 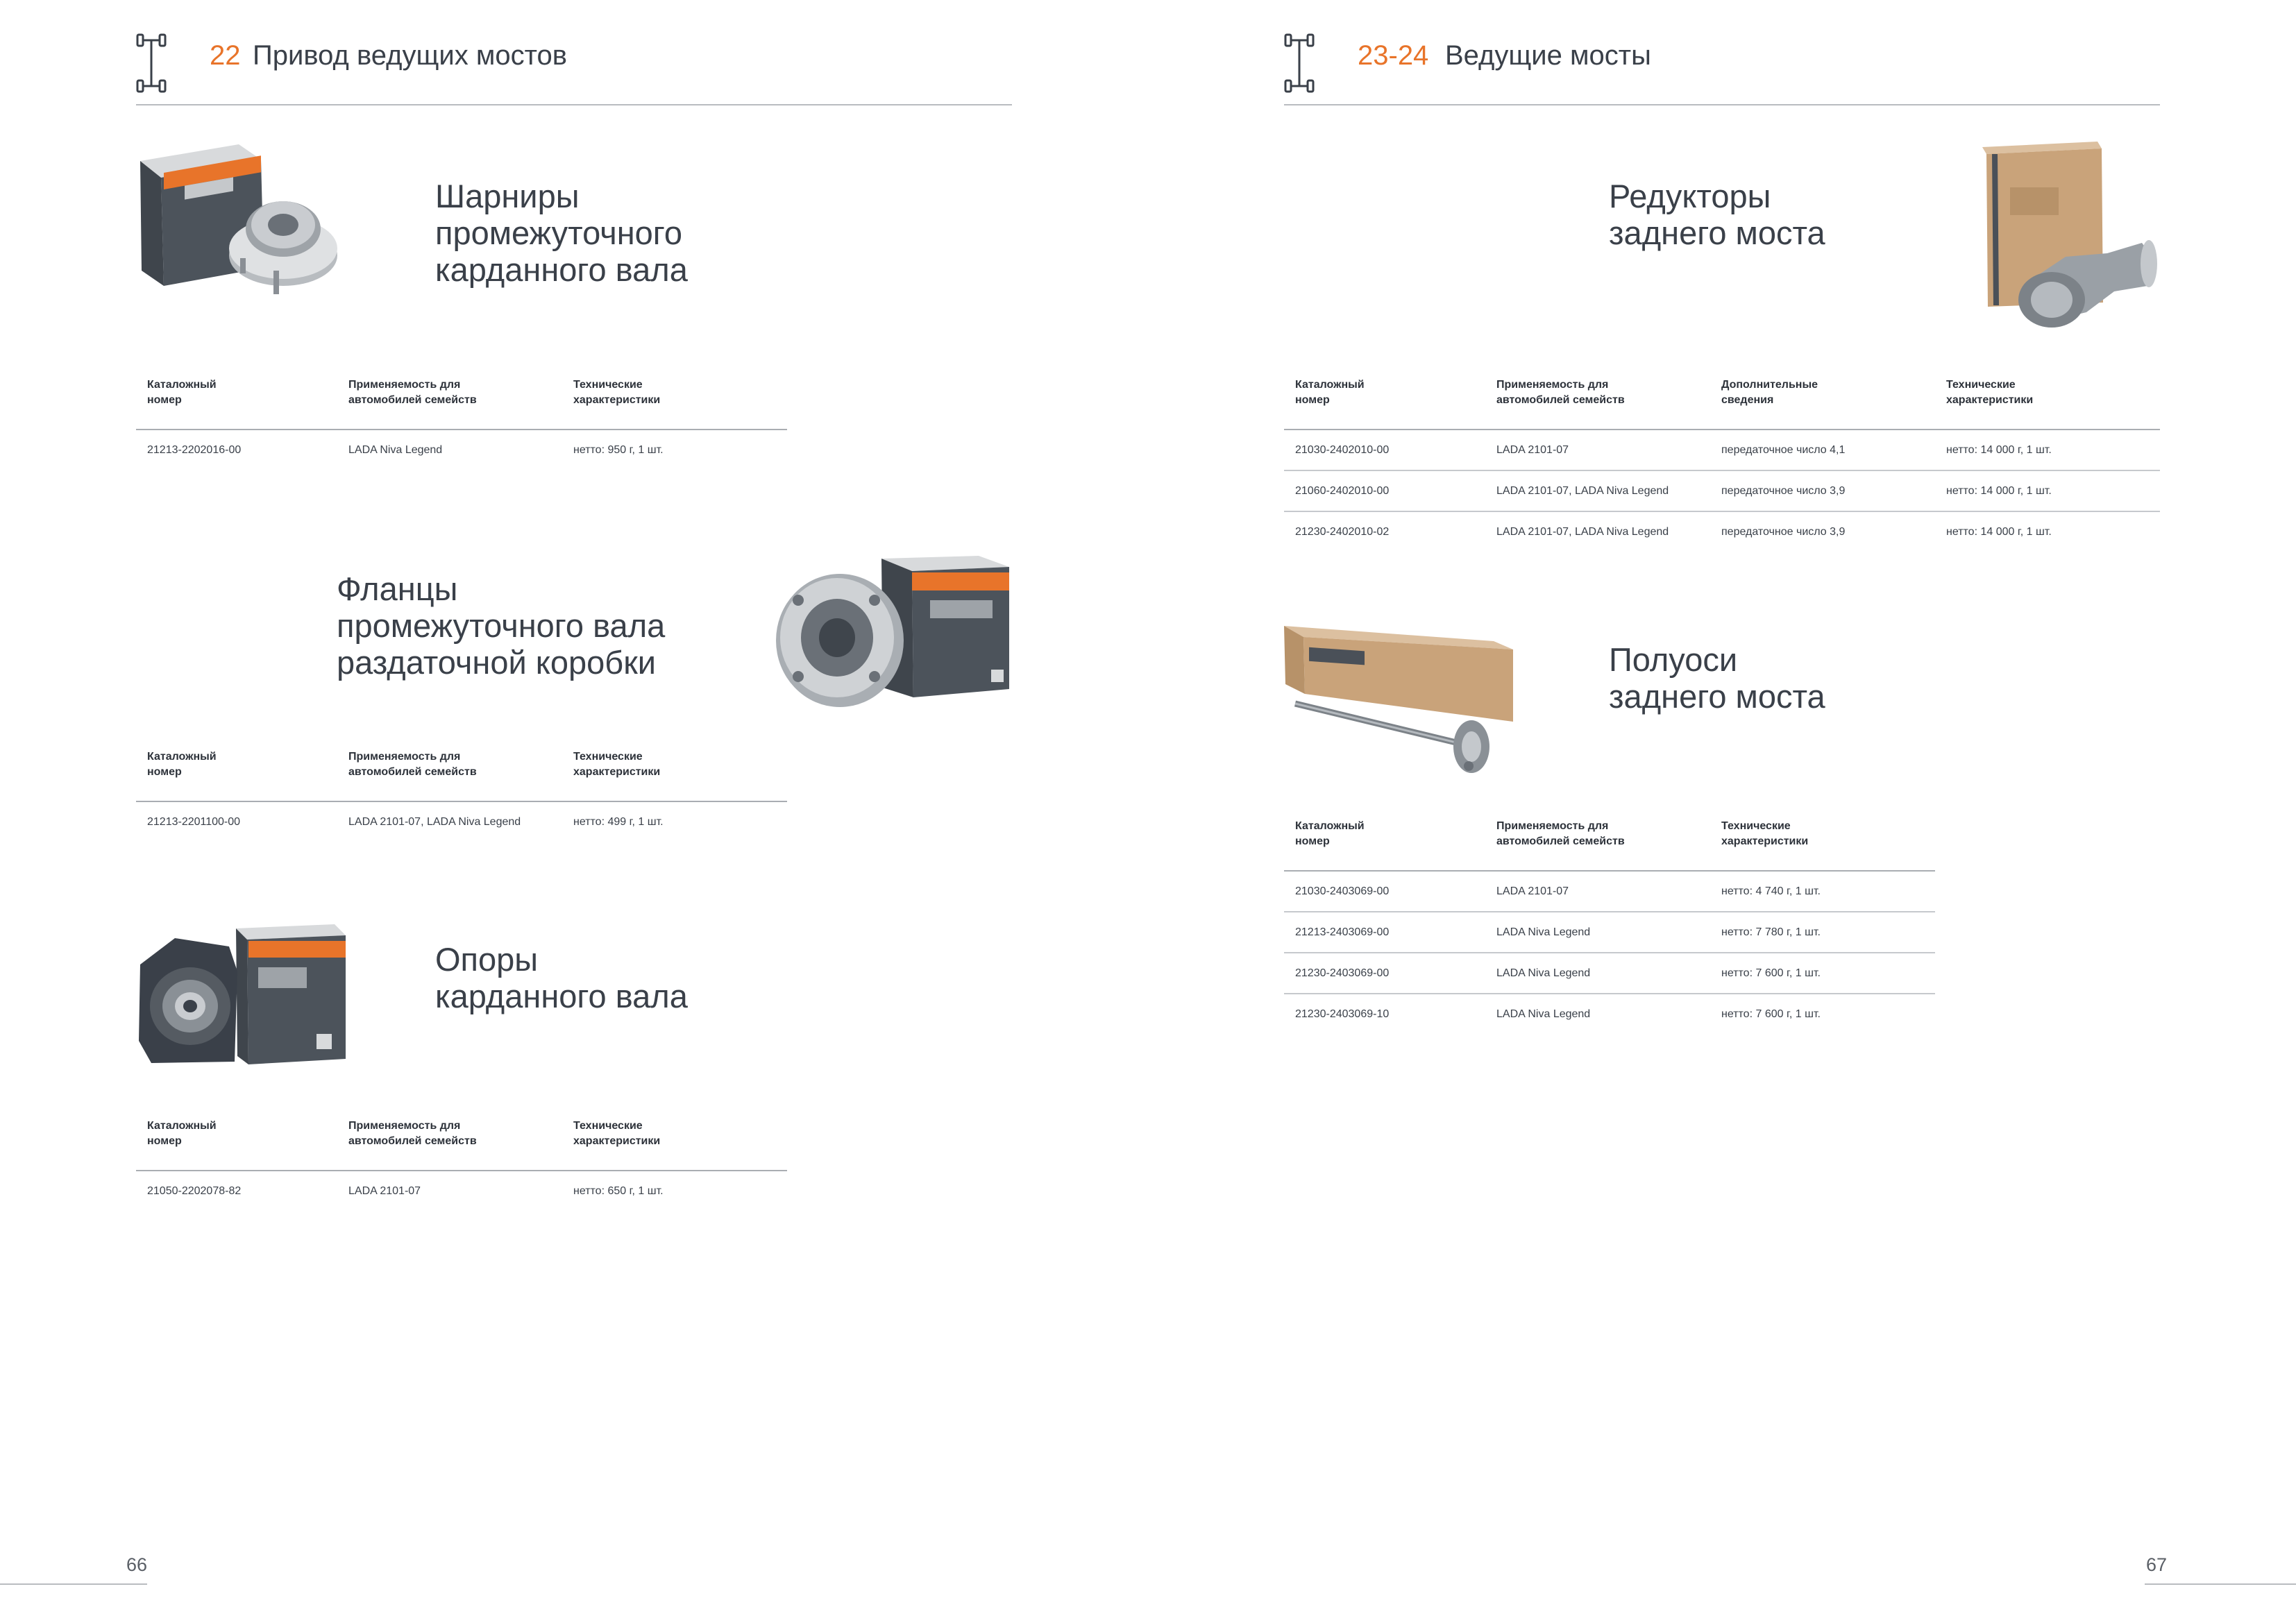 I want to click on header-number: 23-24, so click(x=1393, y=55).